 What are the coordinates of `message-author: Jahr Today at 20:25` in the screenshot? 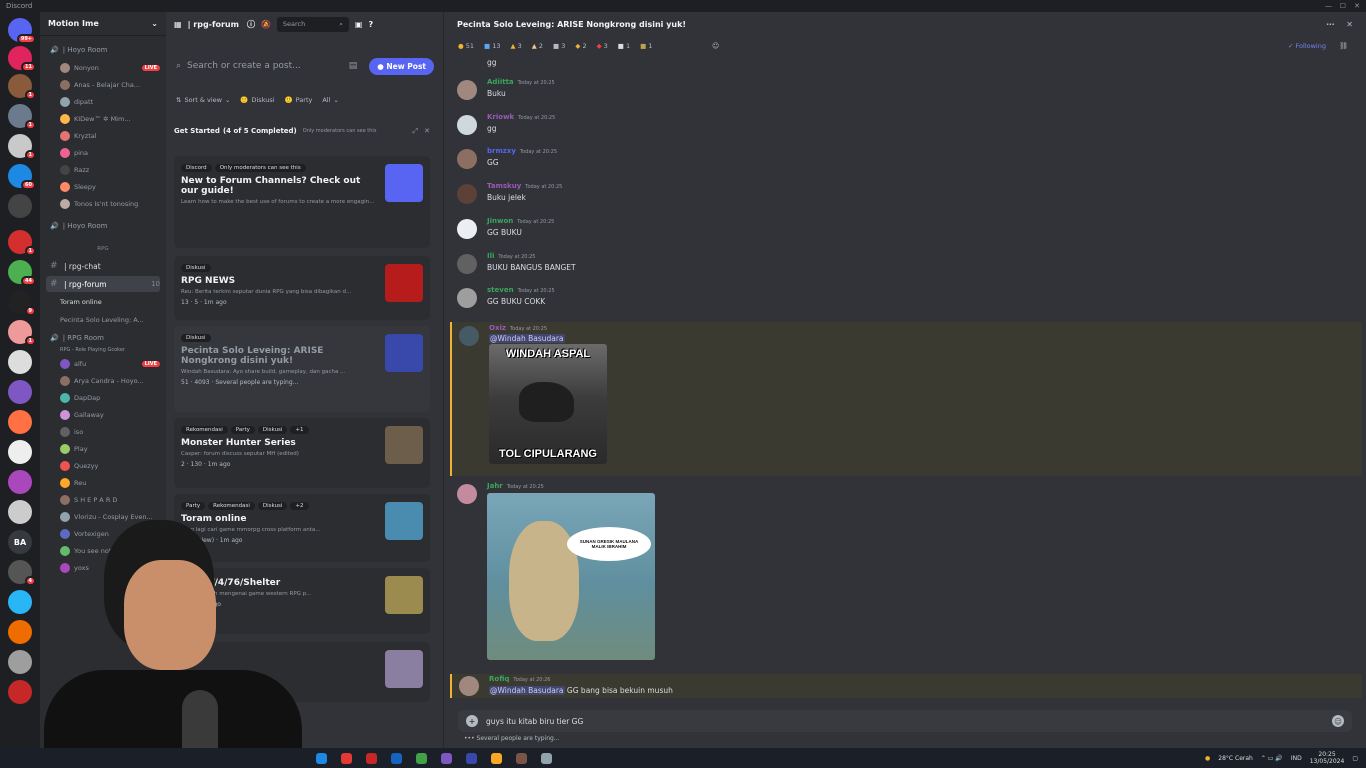 It's located at (515, 486).